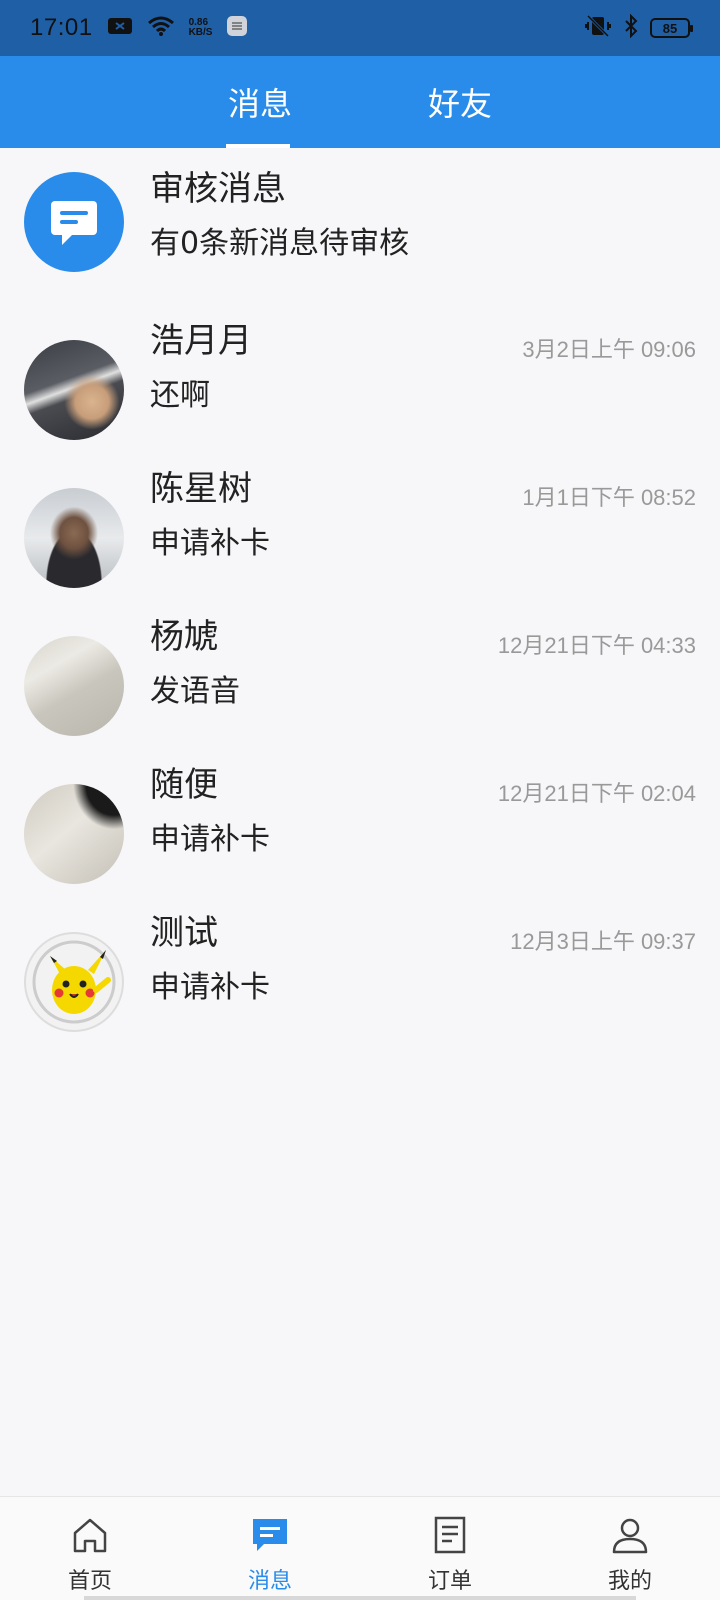 The height and width of the screenshot is (1600, 720). I want to click on review-title: 审核消息, so click(218, 189).